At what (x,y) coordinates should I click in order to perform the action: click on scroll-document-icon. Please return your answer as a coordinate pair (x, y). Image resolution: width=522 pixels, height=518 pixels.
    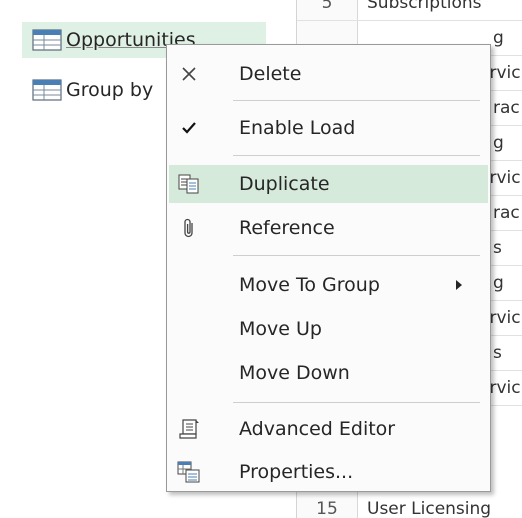
    Looking at the image, I should click on (189, 429).